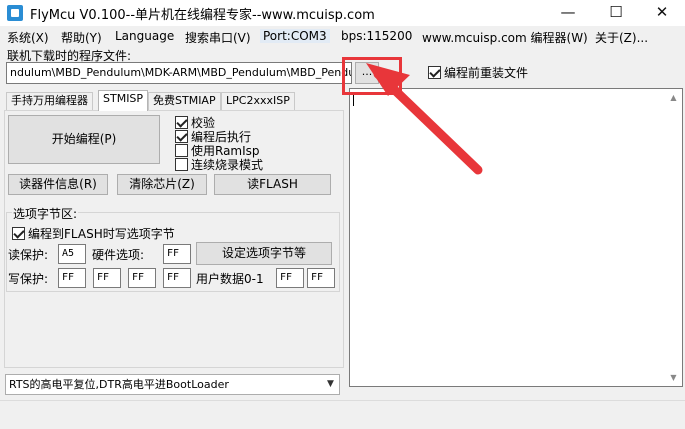 This screenshot has width=685, height=429. What do you see at coordinates (376, 36) in the screenshot?
I see `menu-baud-rate: bps:115200` at bounding box center [376, 36].